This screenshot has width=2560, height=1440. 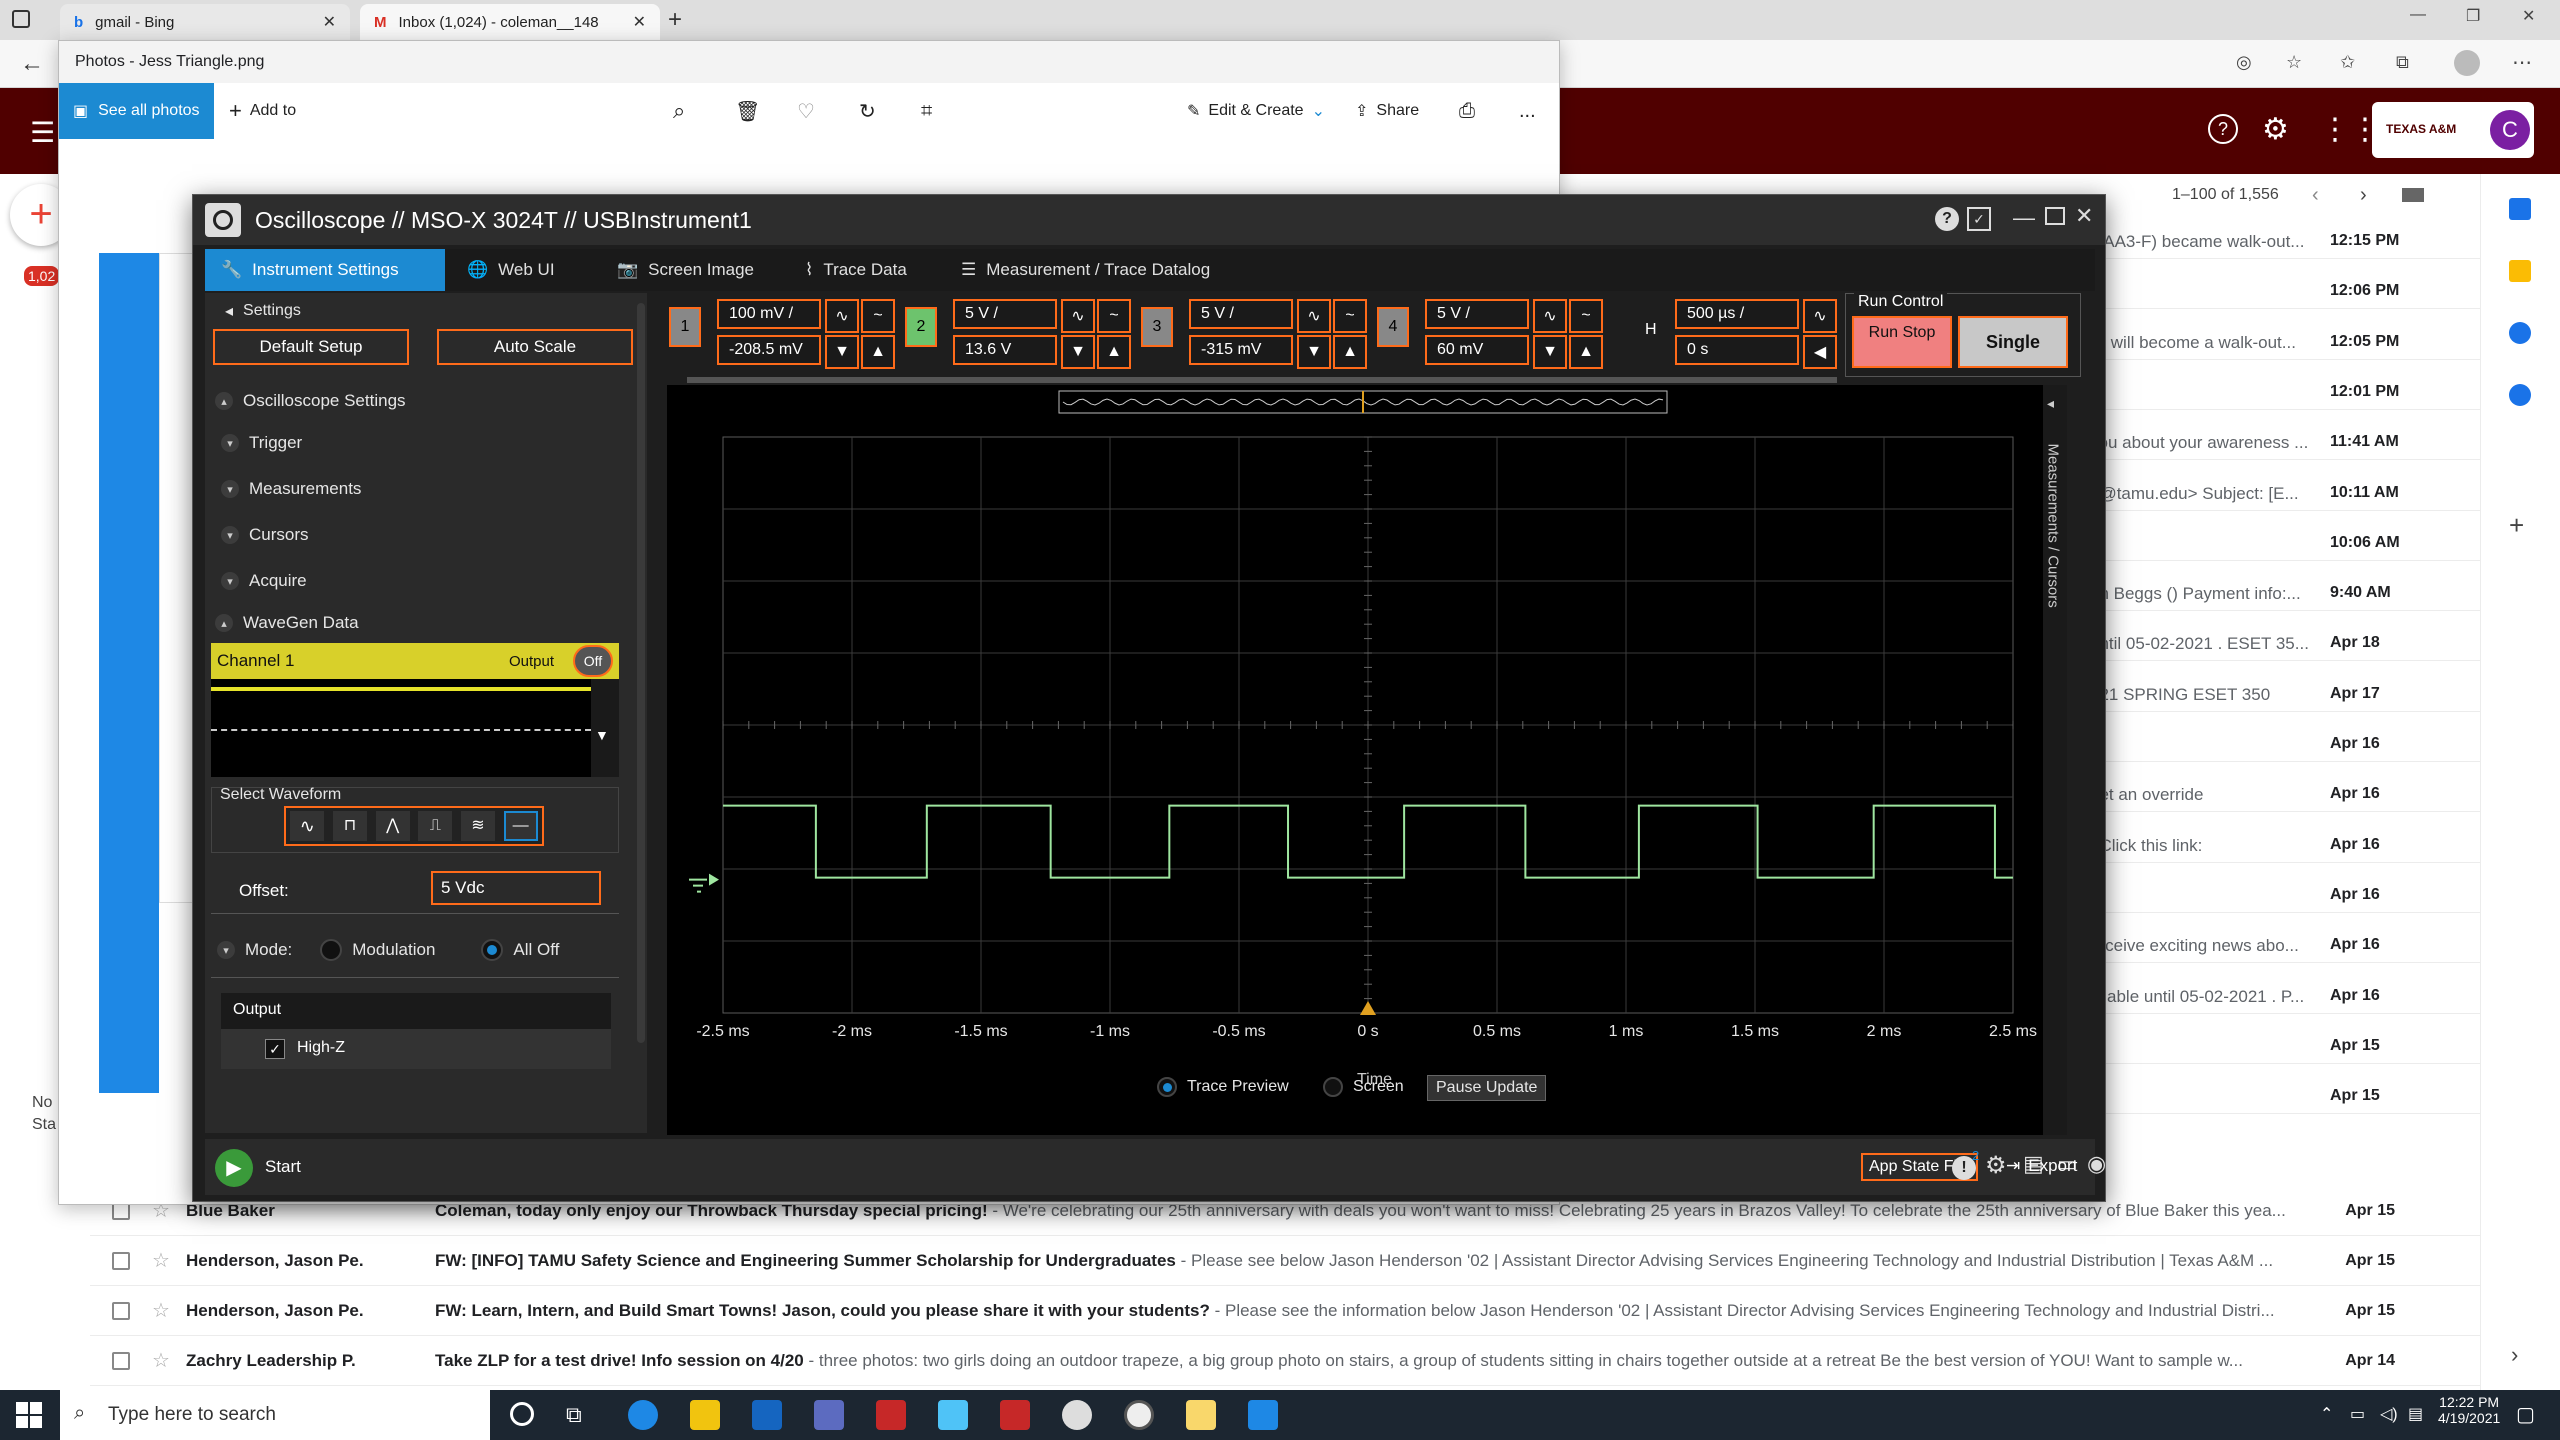 What do you see at coordinates (2413, 195) in the screenshot?
I see `input-tools-icon` at bounding box center [2413, 195].